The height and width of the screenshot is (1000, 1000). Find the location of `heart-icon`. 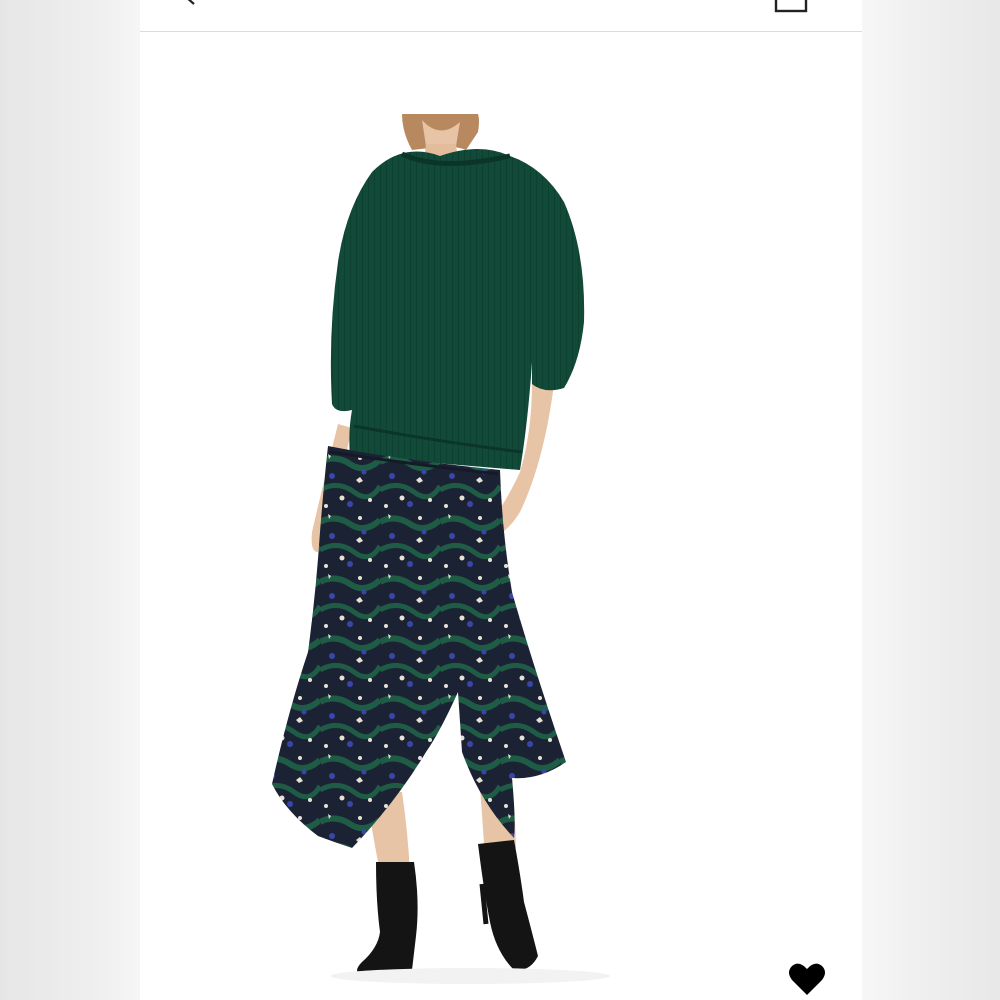

heart-icon is located at coordinates (807, 979).